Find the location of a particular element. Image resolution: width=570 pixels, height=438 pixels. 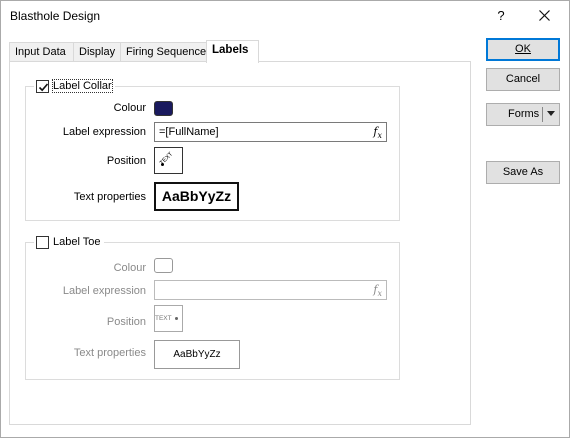

label-collar-legend: Label Collar is located at coordinates (74, 86).